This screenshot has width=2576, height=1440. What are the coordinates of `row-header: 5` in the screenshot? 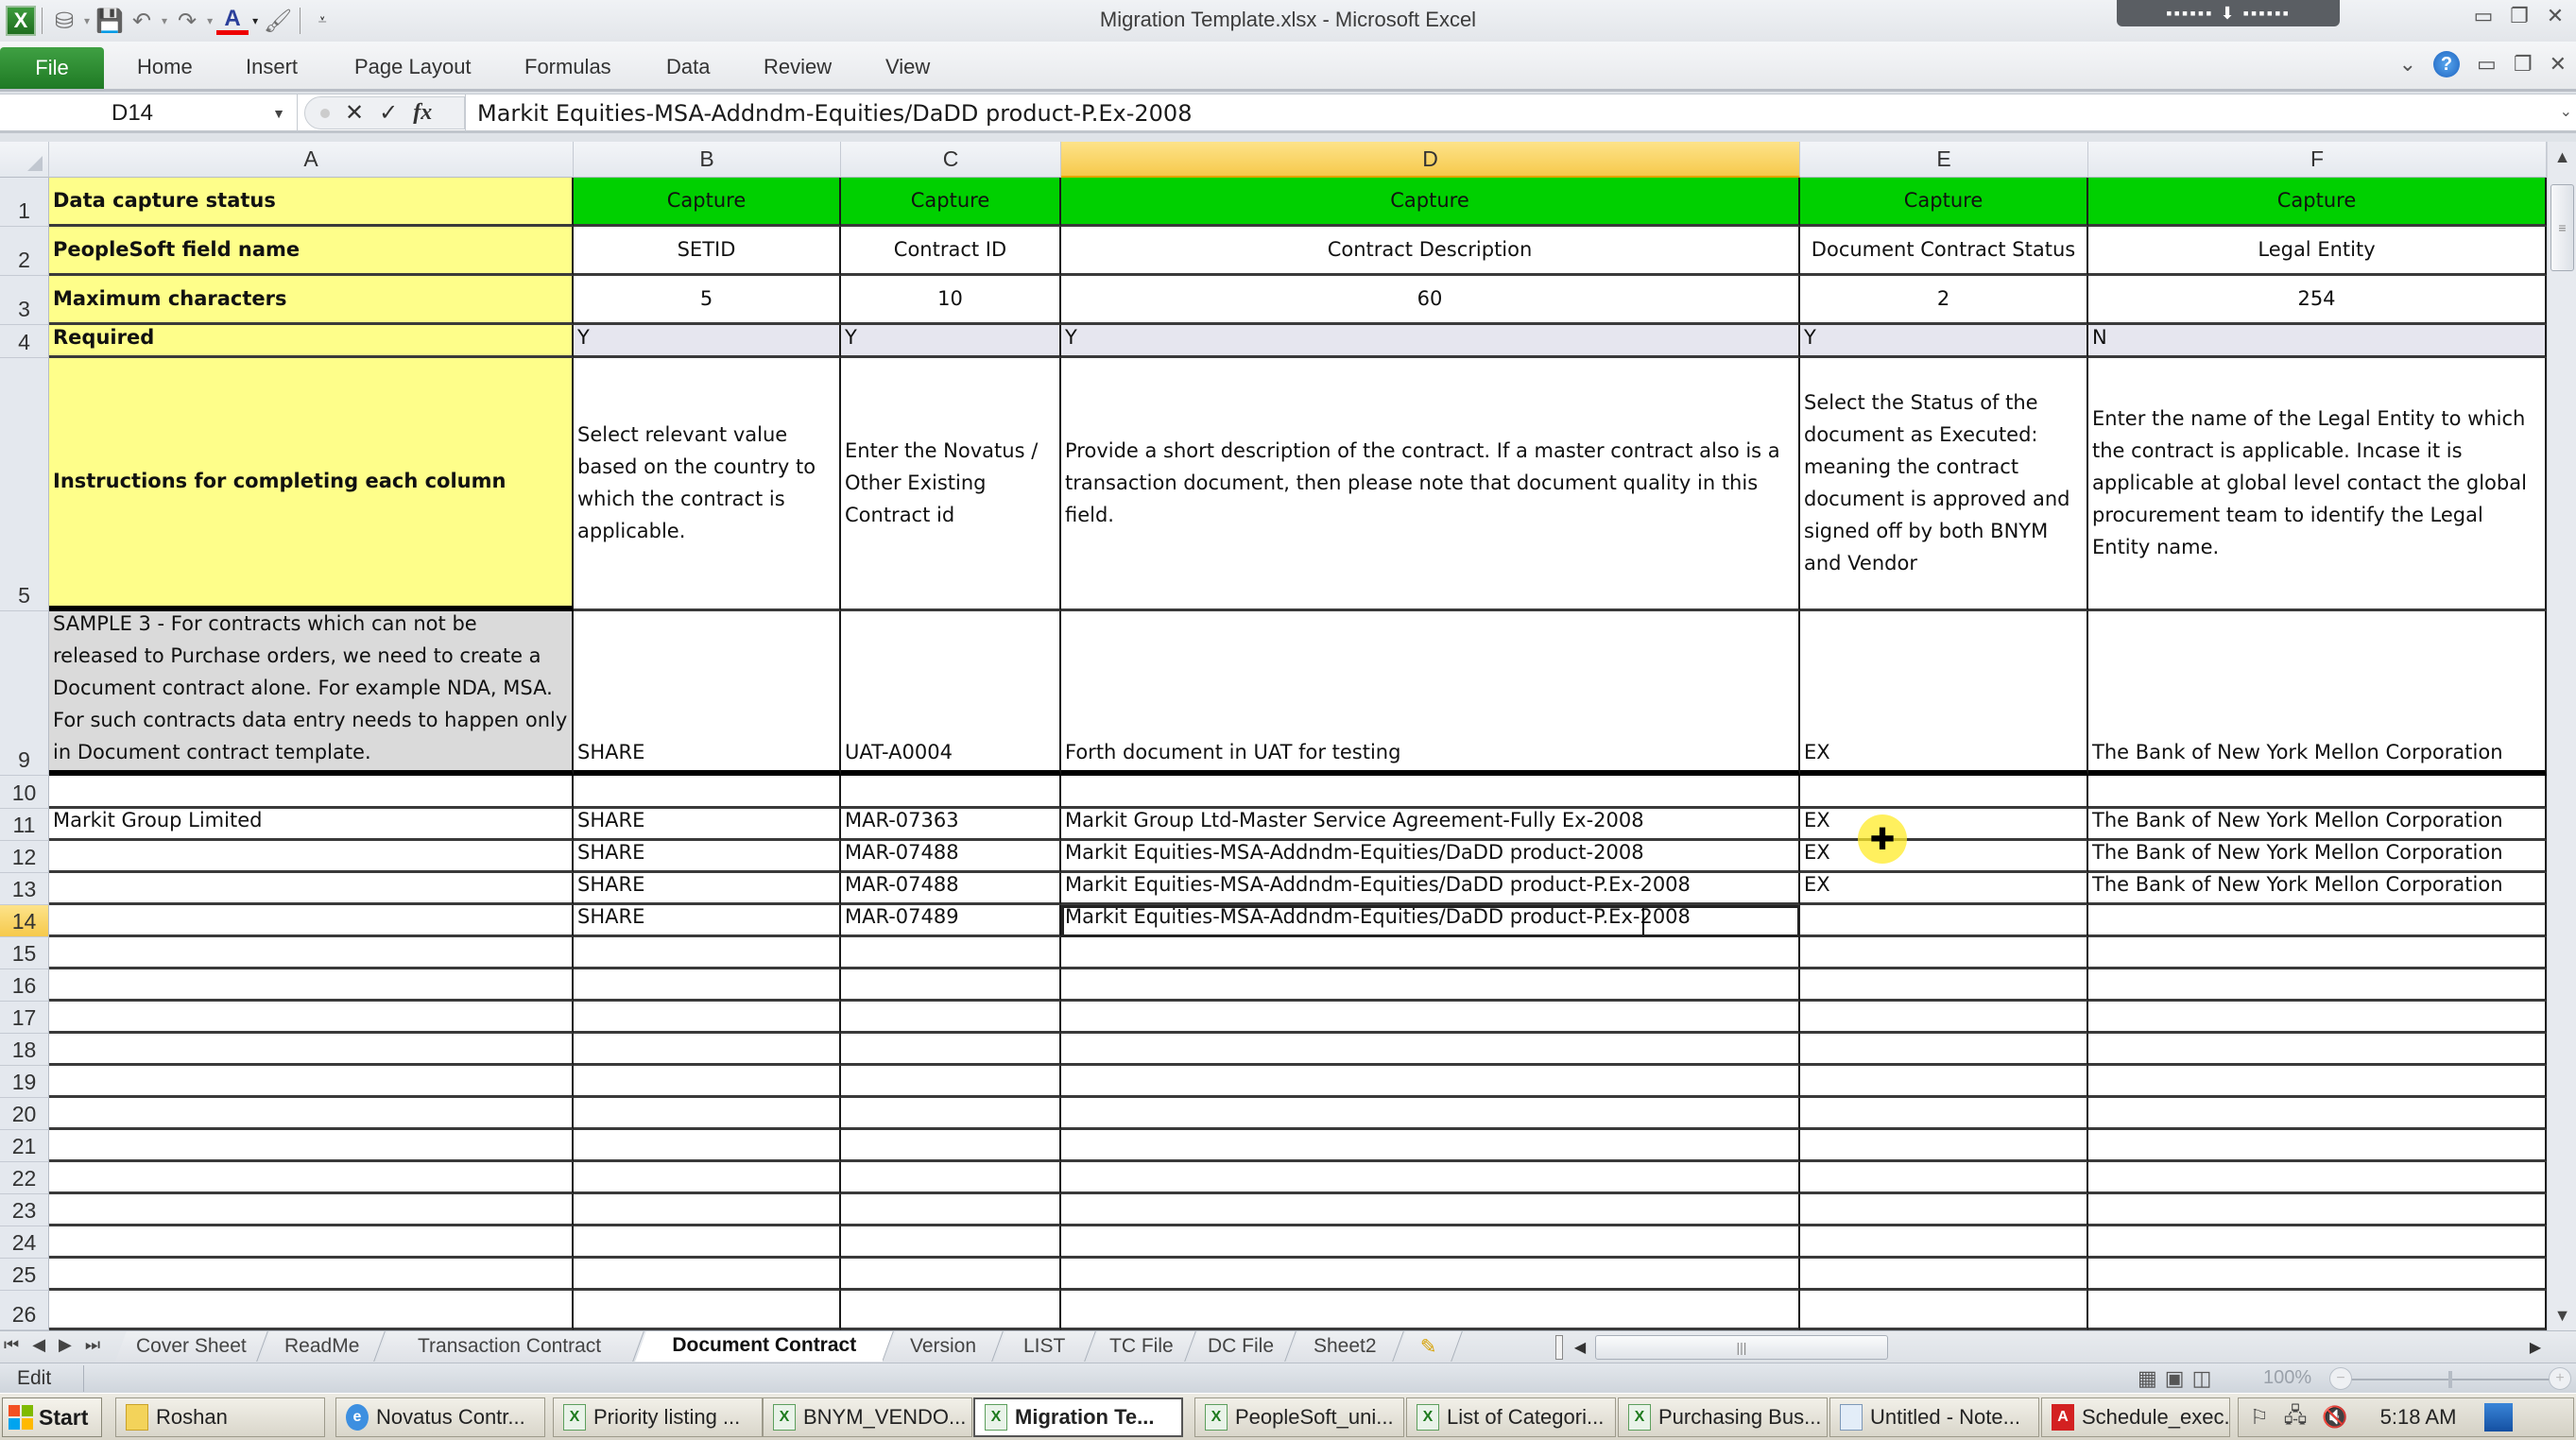 It's located at (24, 485).